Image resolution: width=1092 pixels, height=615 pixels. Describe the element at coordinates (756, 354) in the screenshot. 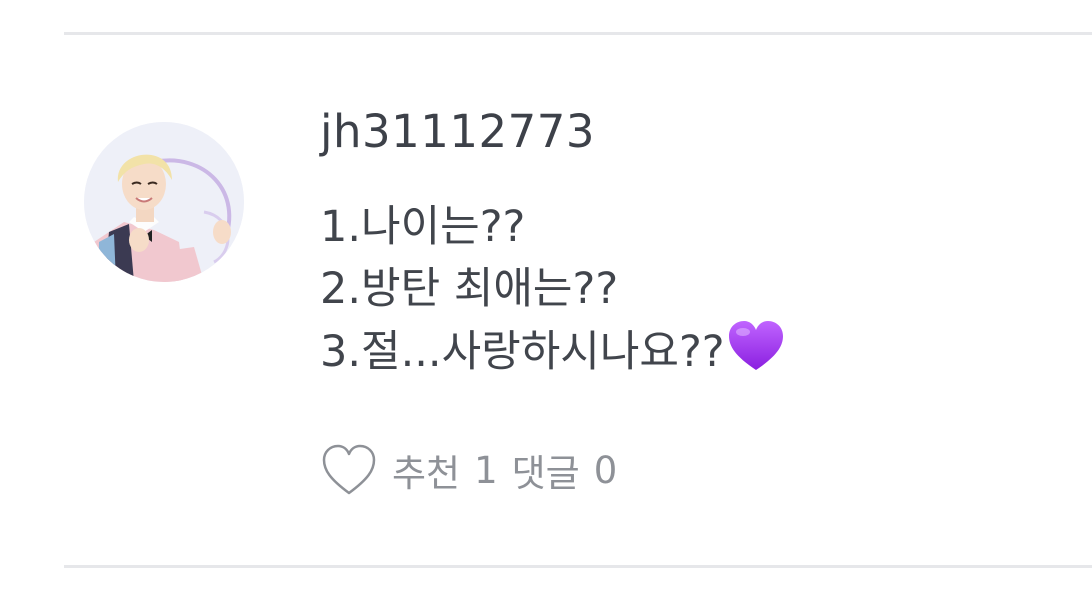

I see `purple-heart-emoji-icon` at that location.